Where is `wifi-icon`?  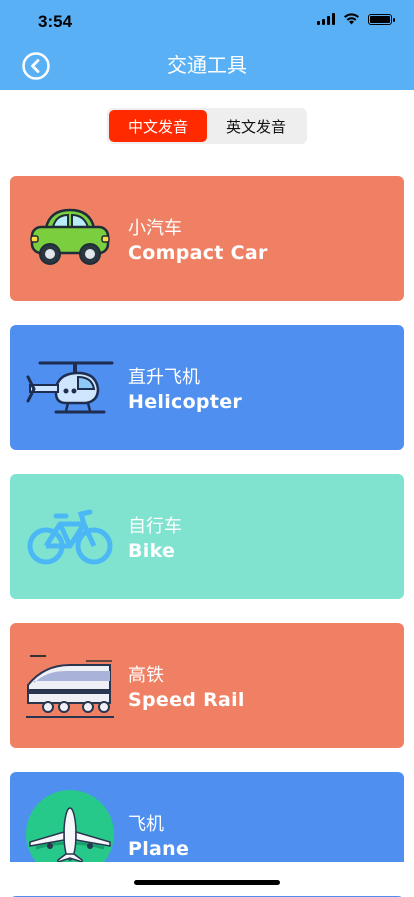
wifi-icon is located at coordinates (351, 19).